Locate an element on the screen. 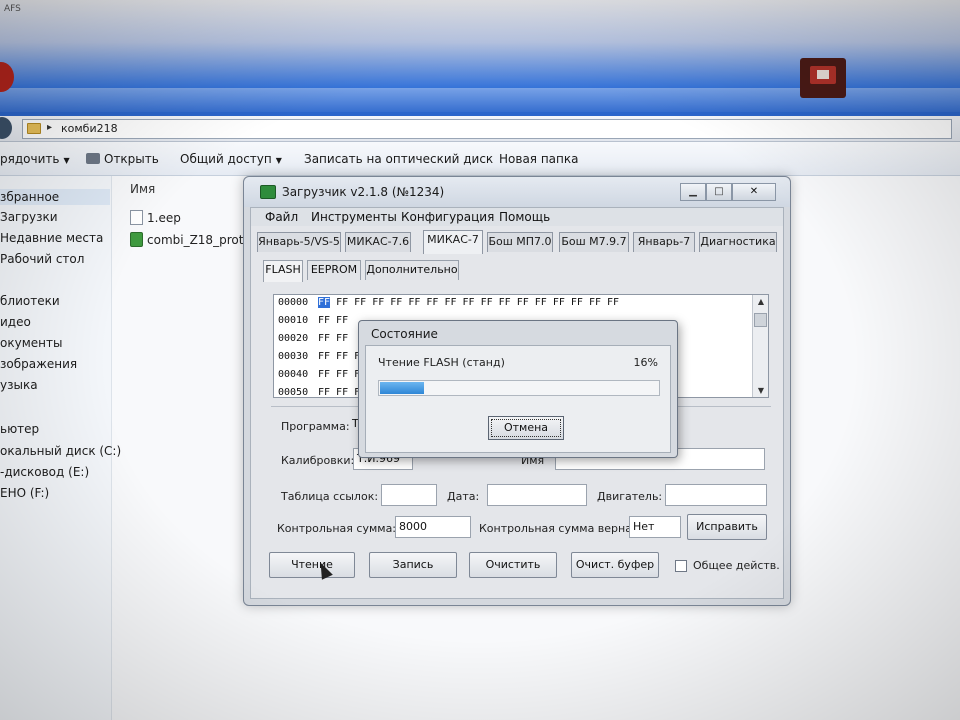  burn-button: Записать на оптический диск is located at coordinates (398, 159).